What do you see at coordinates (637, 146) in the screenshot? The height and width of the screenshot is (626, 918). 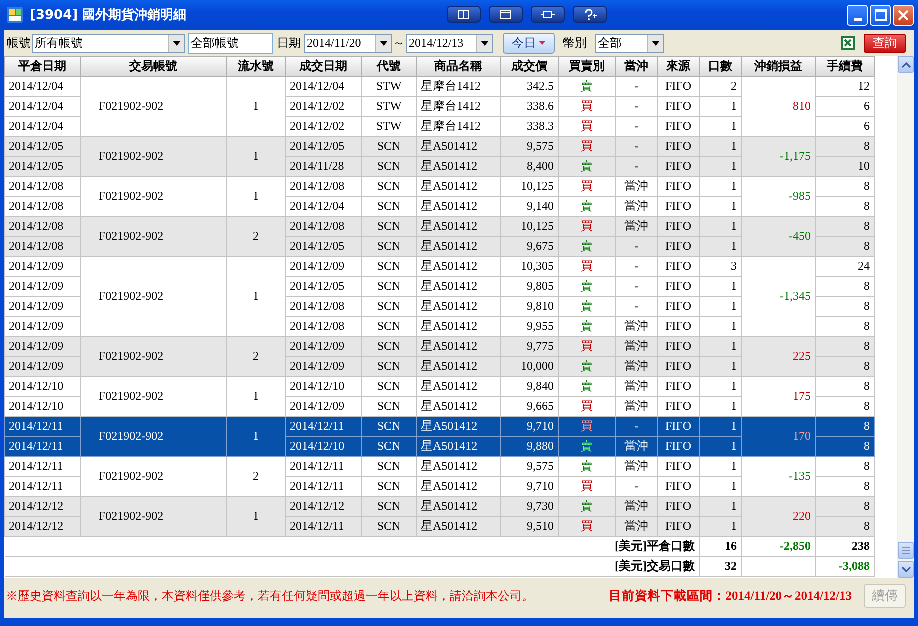 I see `table-cell: -` at bounding box center [637, 146].